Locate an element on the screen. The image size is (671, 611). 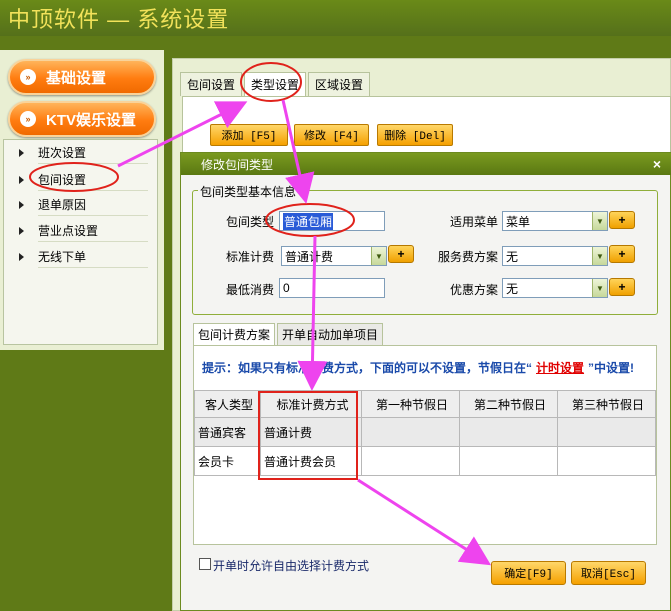
timing-settings-link: 计时设置 is located at coordinates (560, 367).